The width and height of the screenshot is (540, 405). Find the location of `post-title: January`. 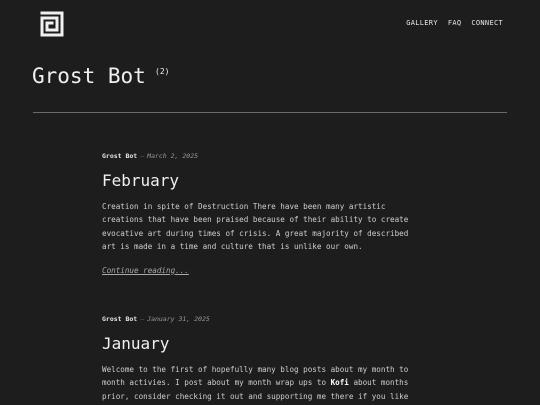

post-title: January is located at coordinates (267, 344).